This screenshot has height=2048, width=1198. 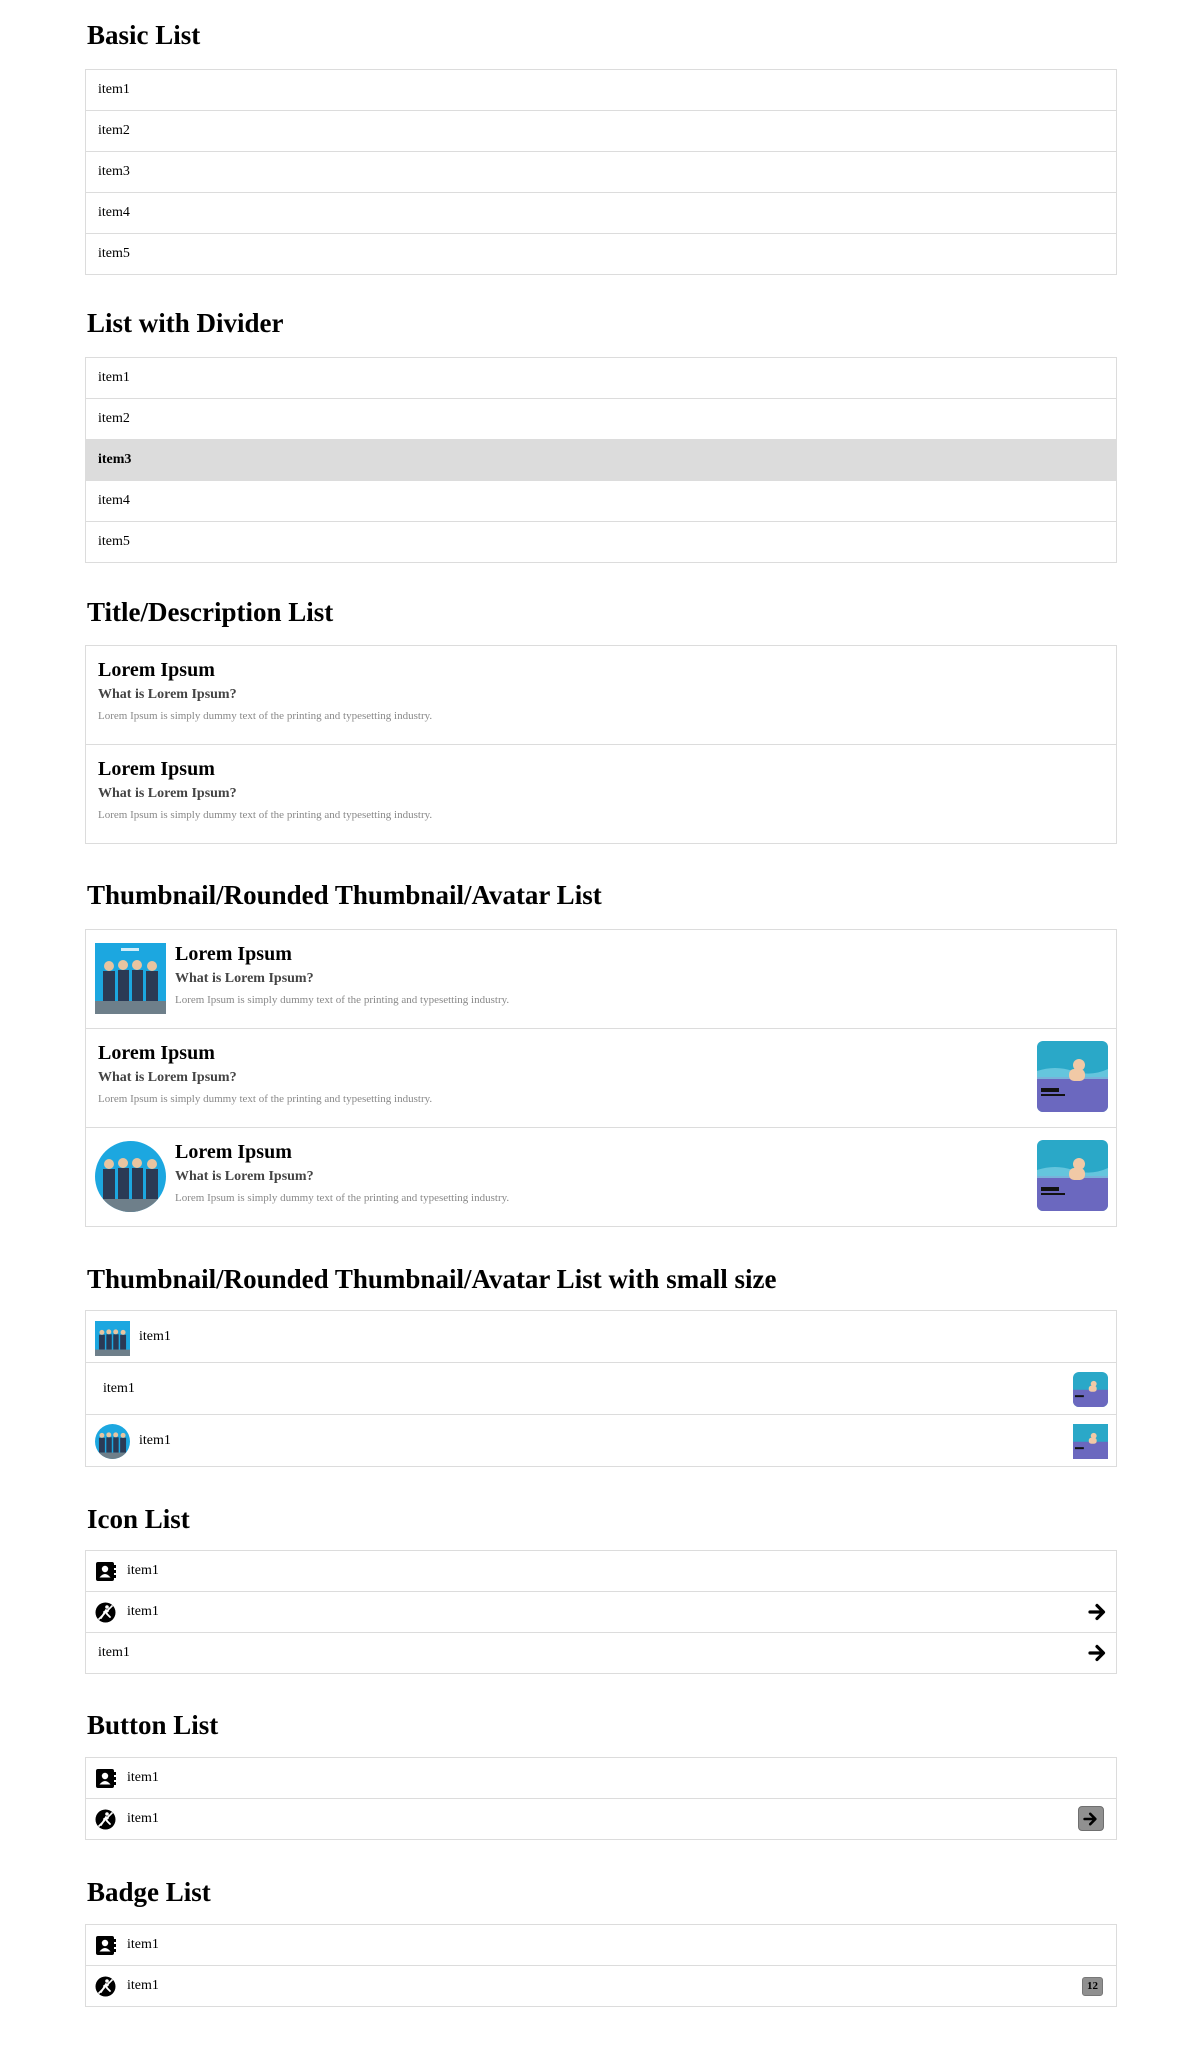 I want to click on divider-list: item1 item2 item3 item4 item5, so click(x=601, y=460).